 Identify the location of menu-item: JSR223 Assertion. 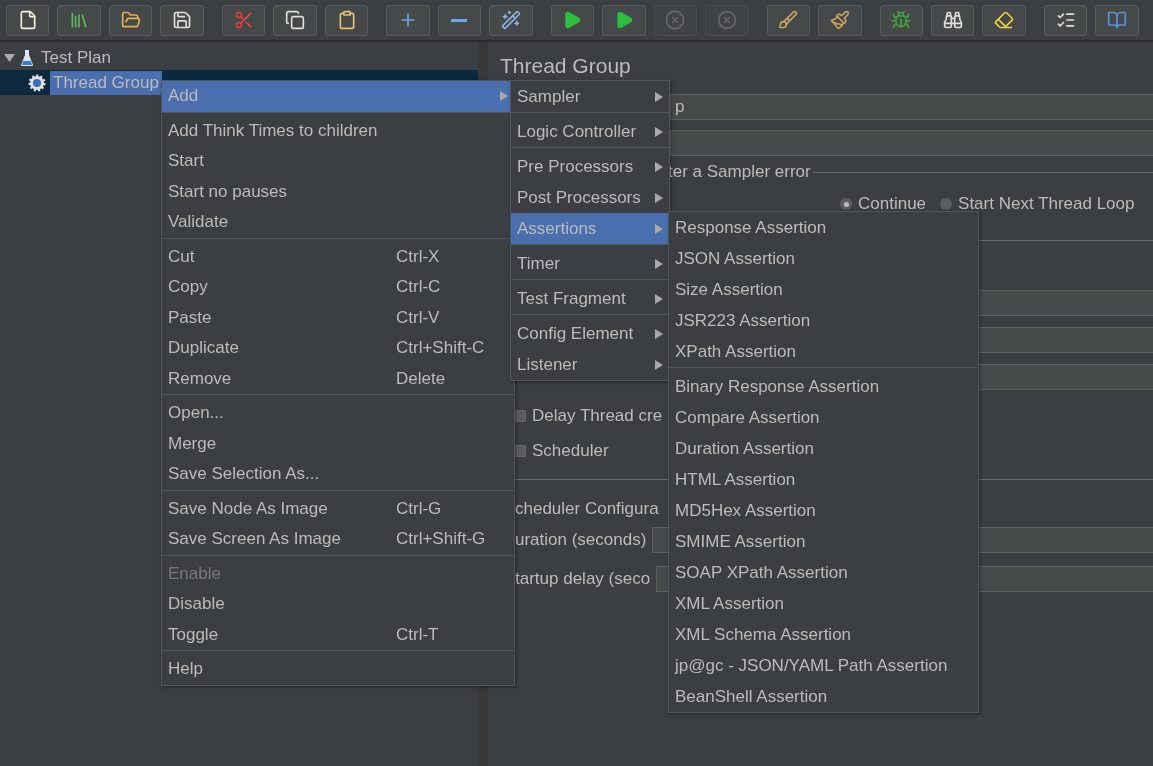
(823, 320).